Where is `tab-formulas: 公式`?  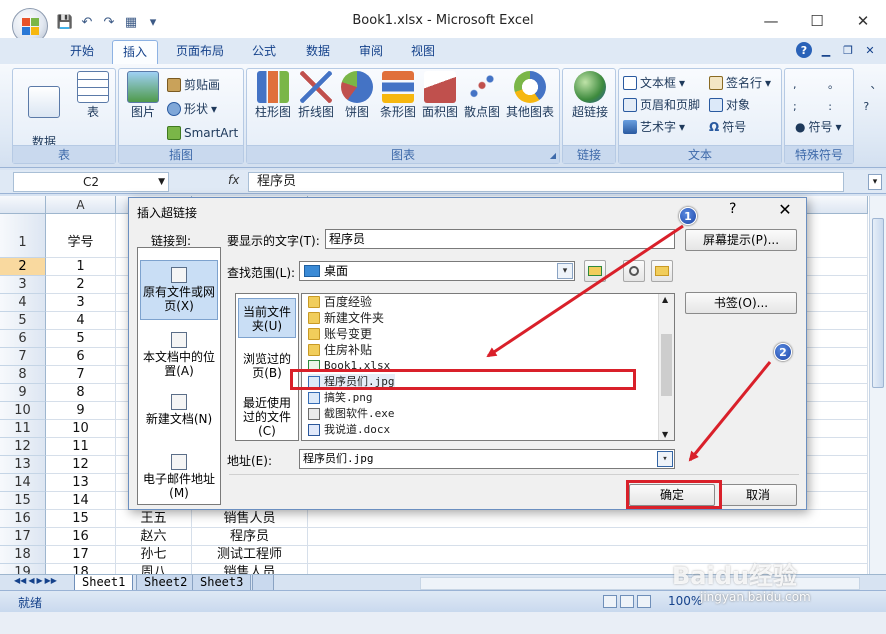
tab-formulas: 公式 is located at coordinates (264, 52).